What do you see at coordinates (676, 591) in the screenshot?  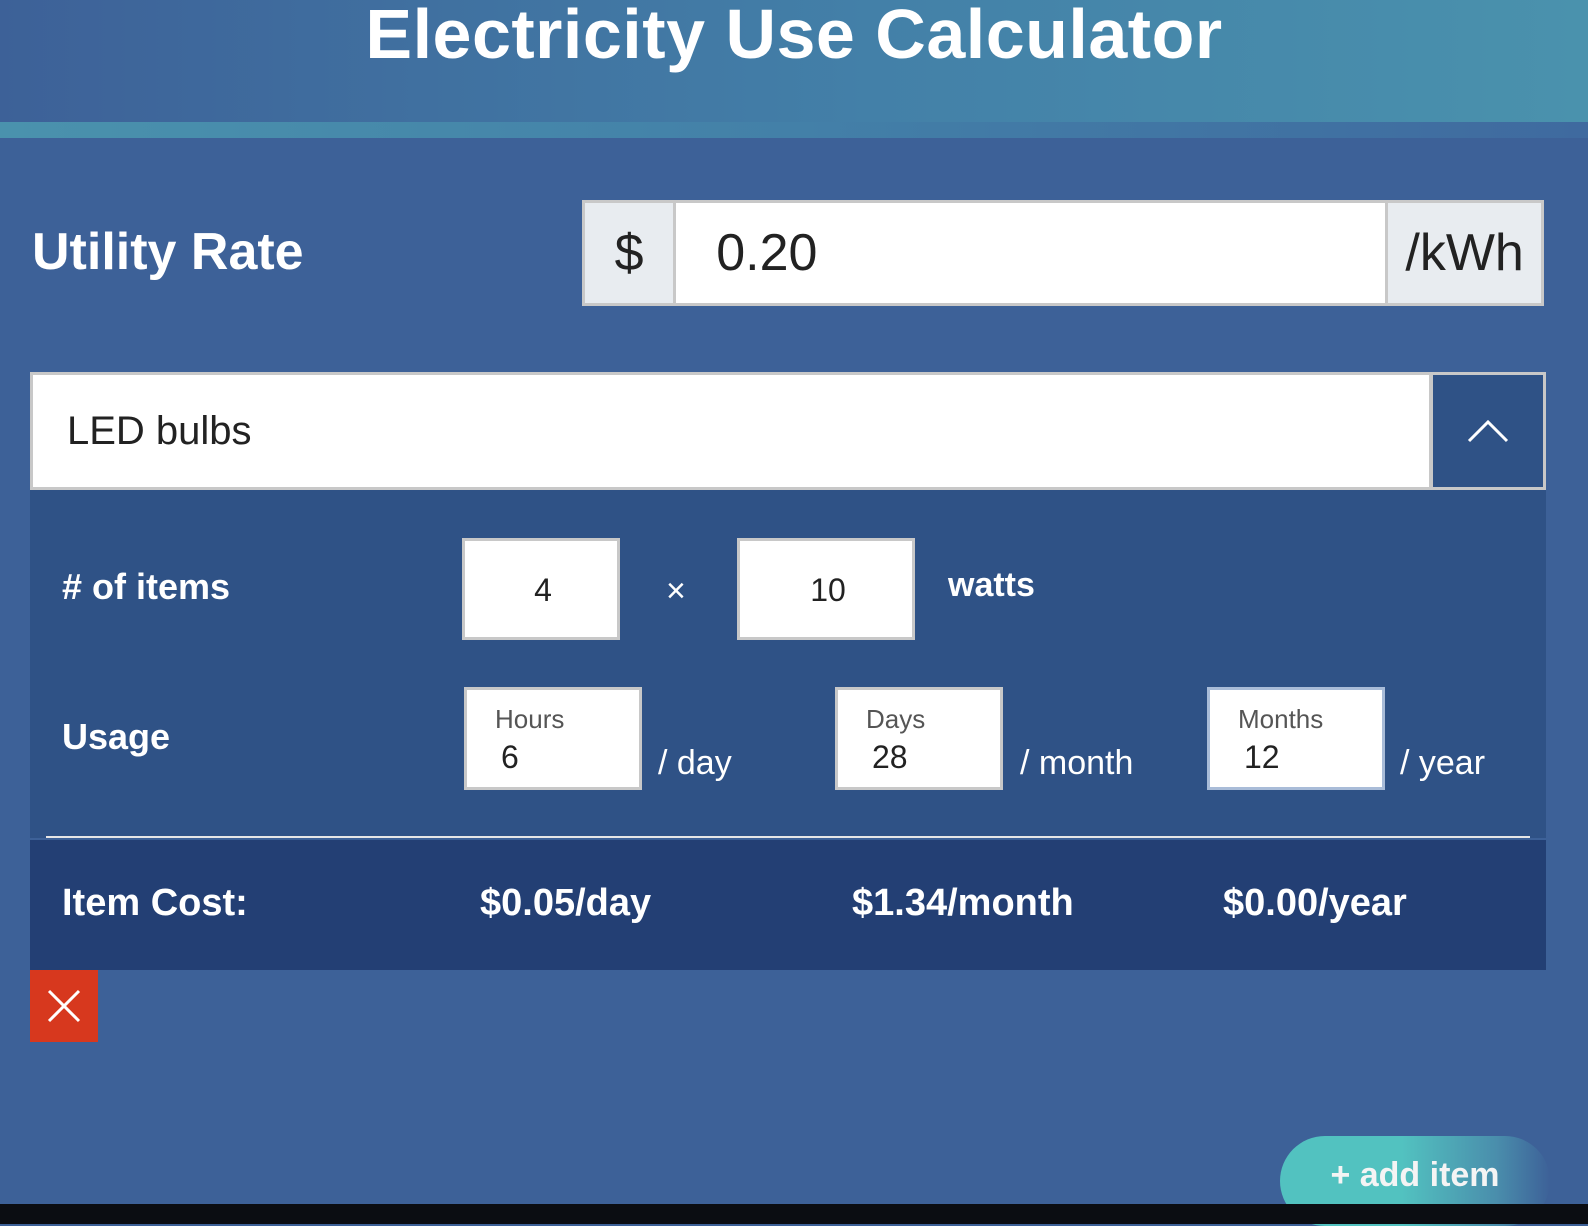 I see `multiply-symbol: ×` at bounding box center [676, 591].